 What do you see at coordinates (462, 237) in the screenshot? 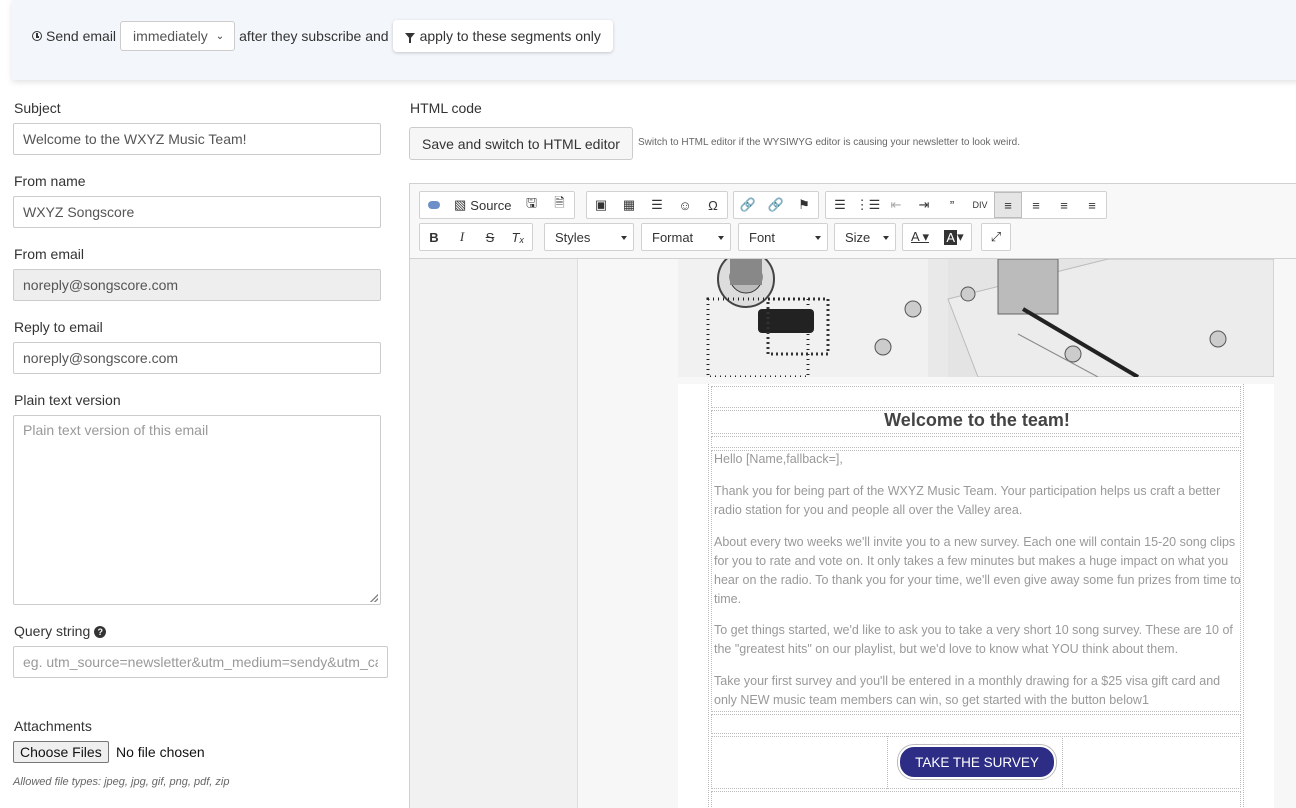
I see `italic-icon: I` at bounding box center [462, 237].